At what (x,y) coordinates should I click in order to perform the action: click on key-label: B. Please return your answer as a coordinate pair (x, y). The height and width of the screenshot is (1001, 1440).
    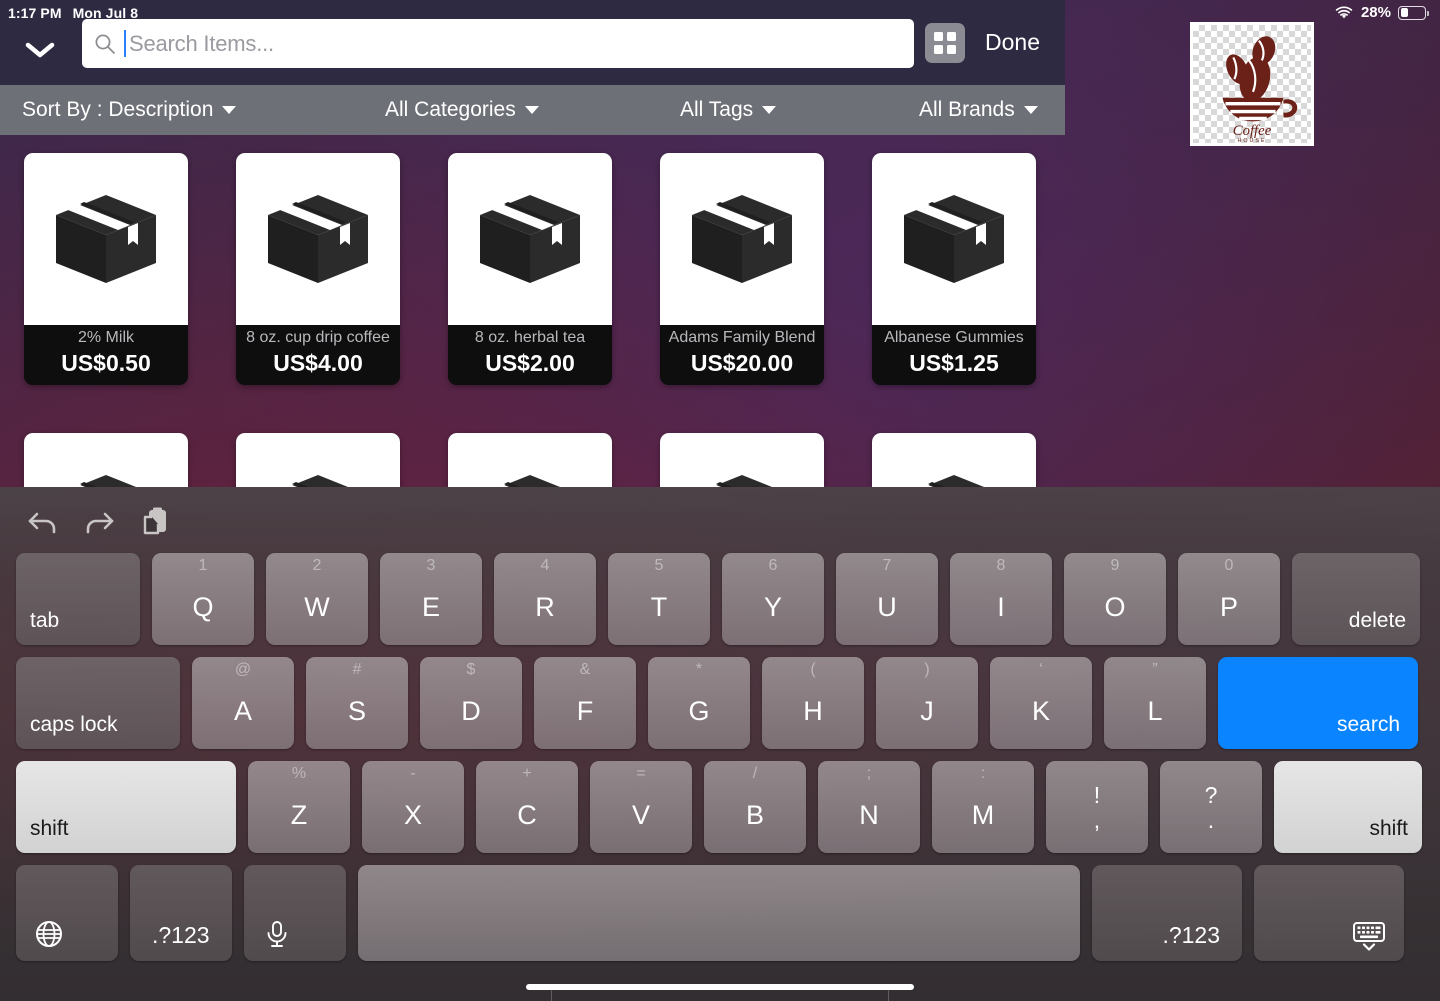
    Looking at the image, I should click on (754, 814).